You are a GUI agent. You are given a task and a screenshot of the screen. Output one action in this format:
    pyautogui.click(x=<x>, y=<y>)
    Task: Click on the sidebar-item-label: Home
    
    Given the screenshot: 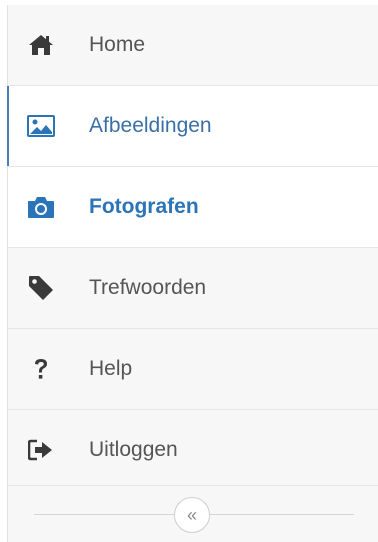 What is the action you would take?
    pyautogui.click(x=117, y=44)
    